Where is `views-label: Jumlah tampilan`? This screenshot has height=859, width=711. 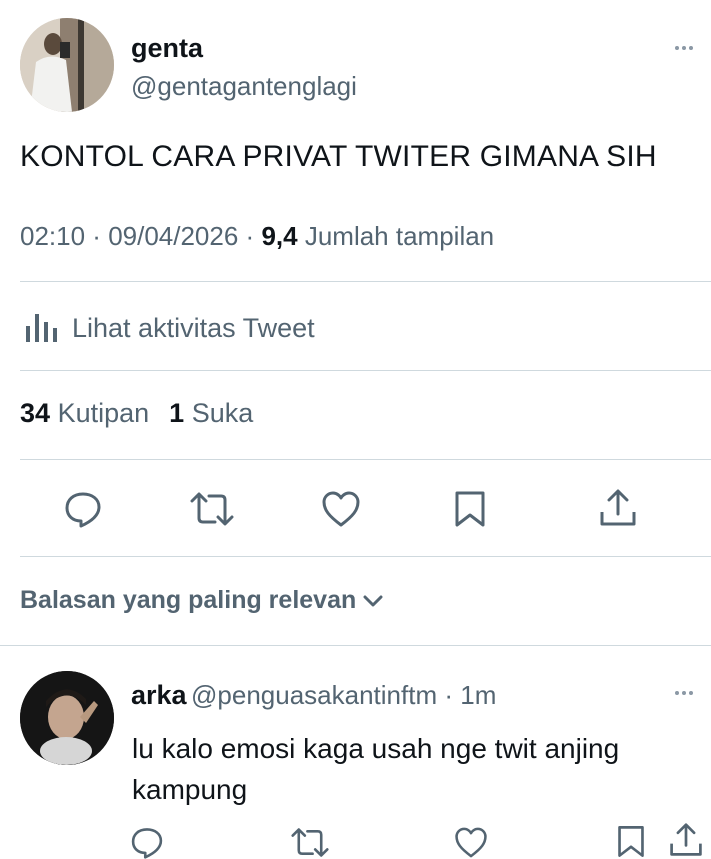 views-label: Jumlah tampilan is located at coordinates (399, 236).